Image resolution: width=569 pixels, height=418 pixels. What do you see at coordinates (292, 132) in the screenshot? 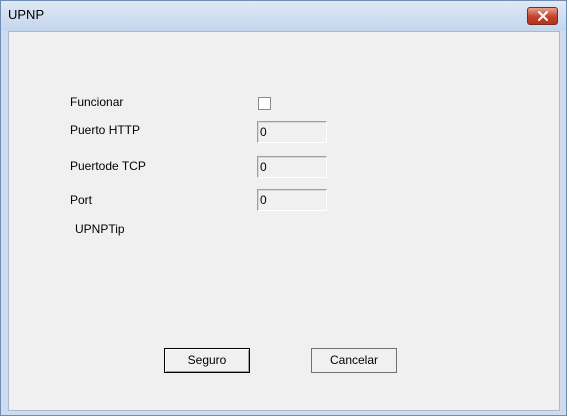
I see `http-port-input` at bounding box center [292, 132].